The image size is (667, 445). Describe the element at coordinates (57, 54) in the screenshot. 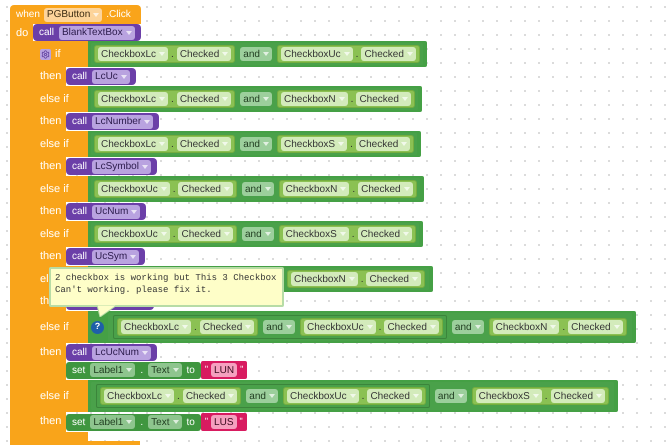

I see `branch-label: if` at that location.